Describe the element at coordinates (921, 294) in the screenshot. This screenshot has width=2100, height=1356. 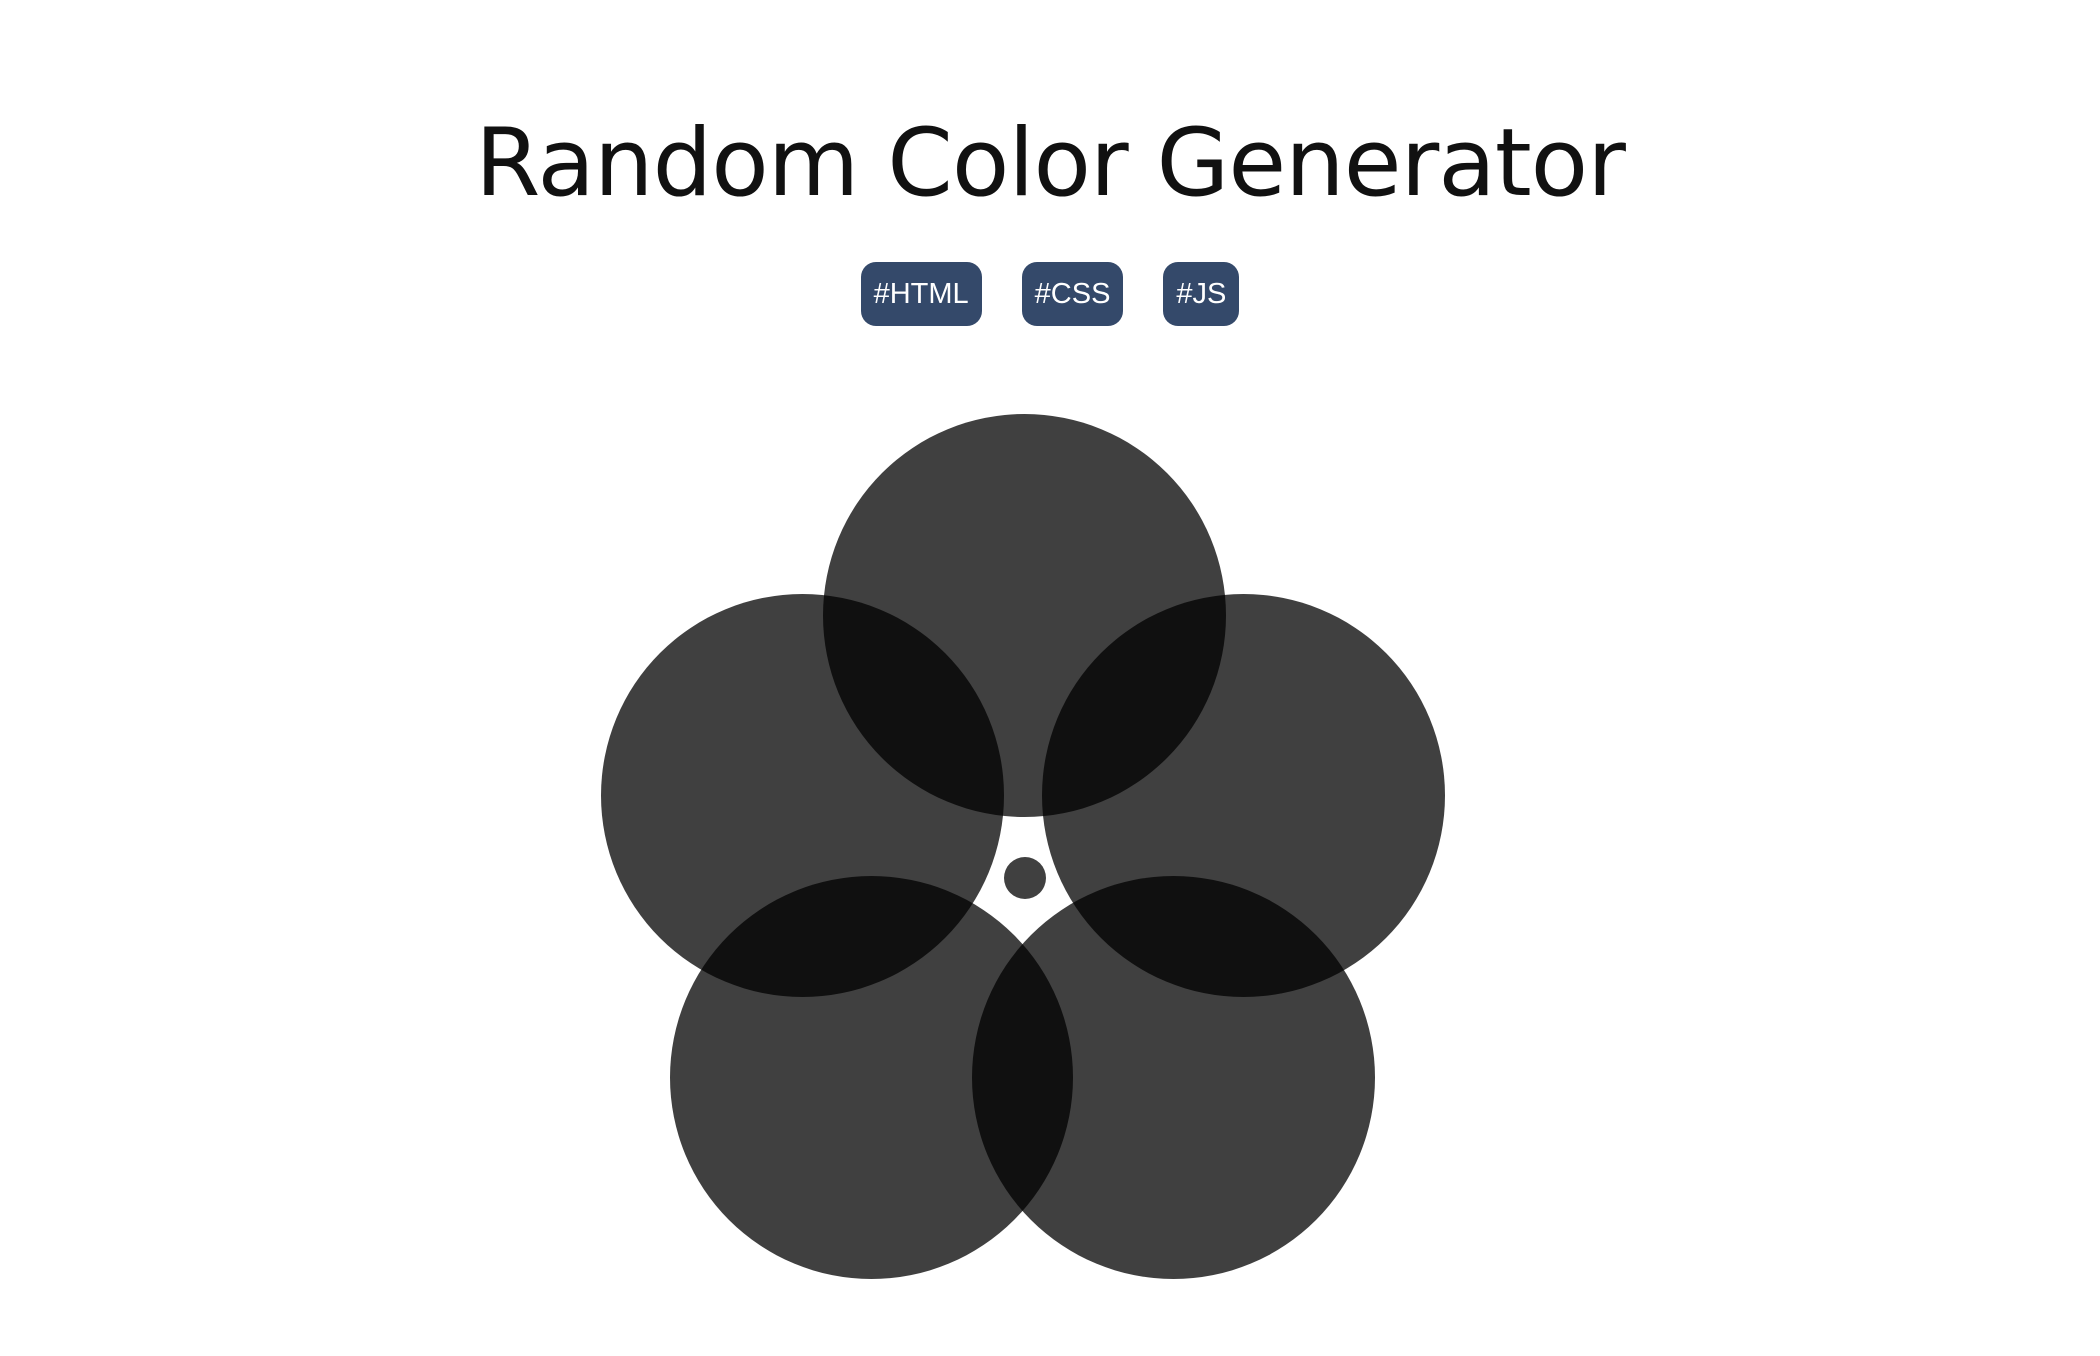
I see `tag-html: #HTML` at that location.